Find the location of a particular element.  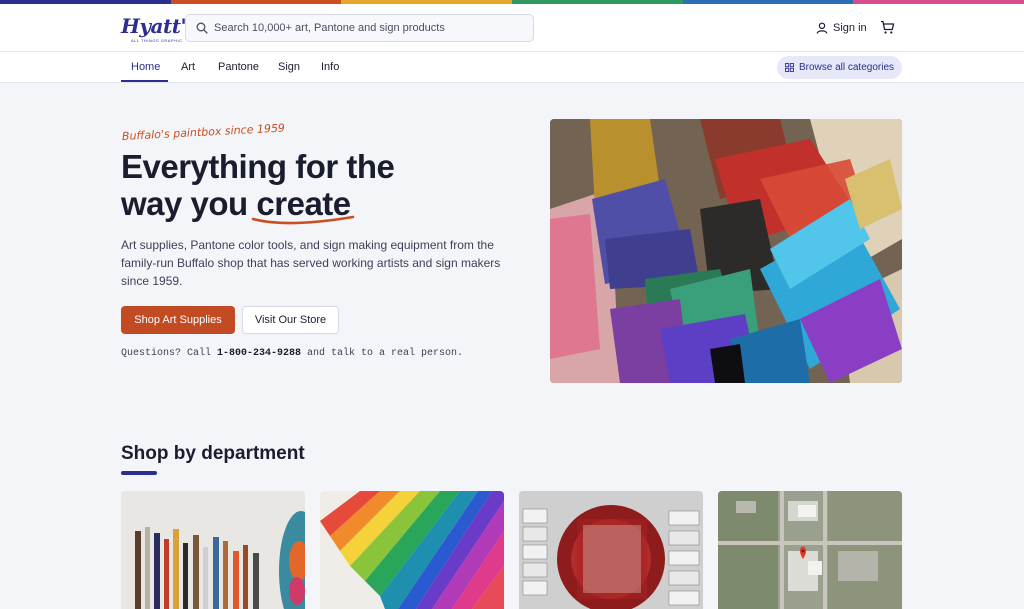

paint-brushes-hero-image is located at coordinates (726, 251).